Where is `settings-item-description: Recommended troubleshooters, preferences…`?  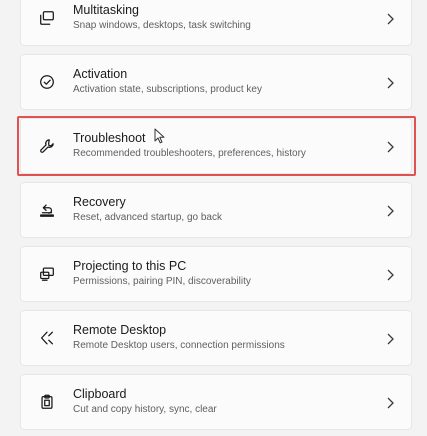
settings-item-description: Recommended troubleshooters, preferences… is located at coordinates (189, 153).